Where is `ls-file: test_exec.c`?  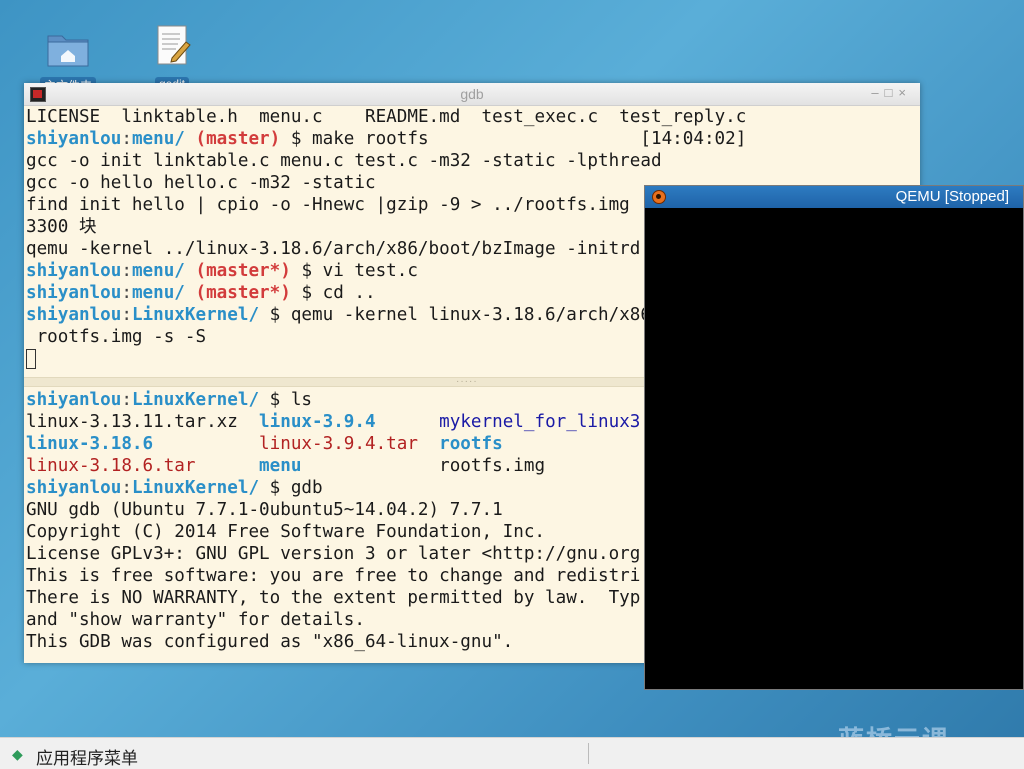 ls-file: test_exec.c is located at coordinates (540, 117).